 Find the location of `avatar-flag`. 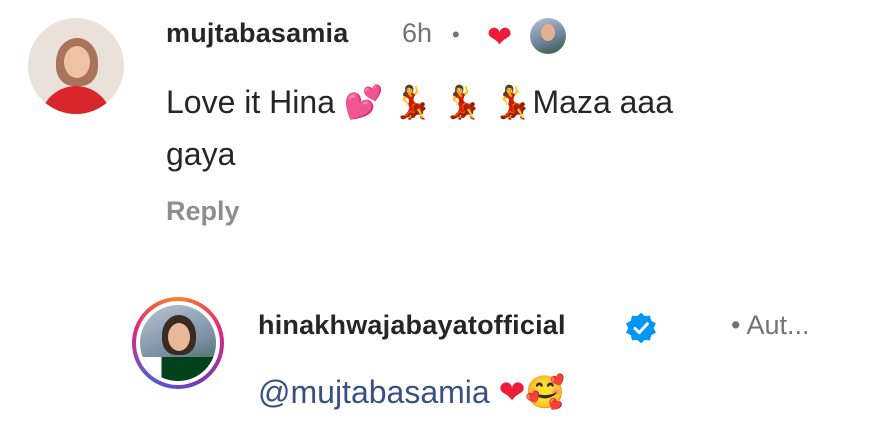

avatar-flag is located at coordinates (178, 369).